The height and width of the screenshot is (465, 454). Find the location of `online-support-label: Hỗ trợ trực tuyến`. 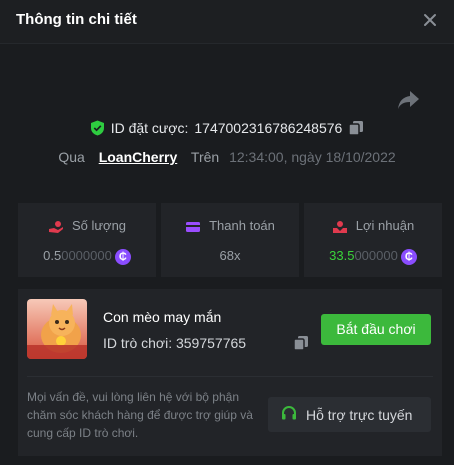

online-support-label: Hỗ trợ trực tuyến is located at coordinates (359, 414).